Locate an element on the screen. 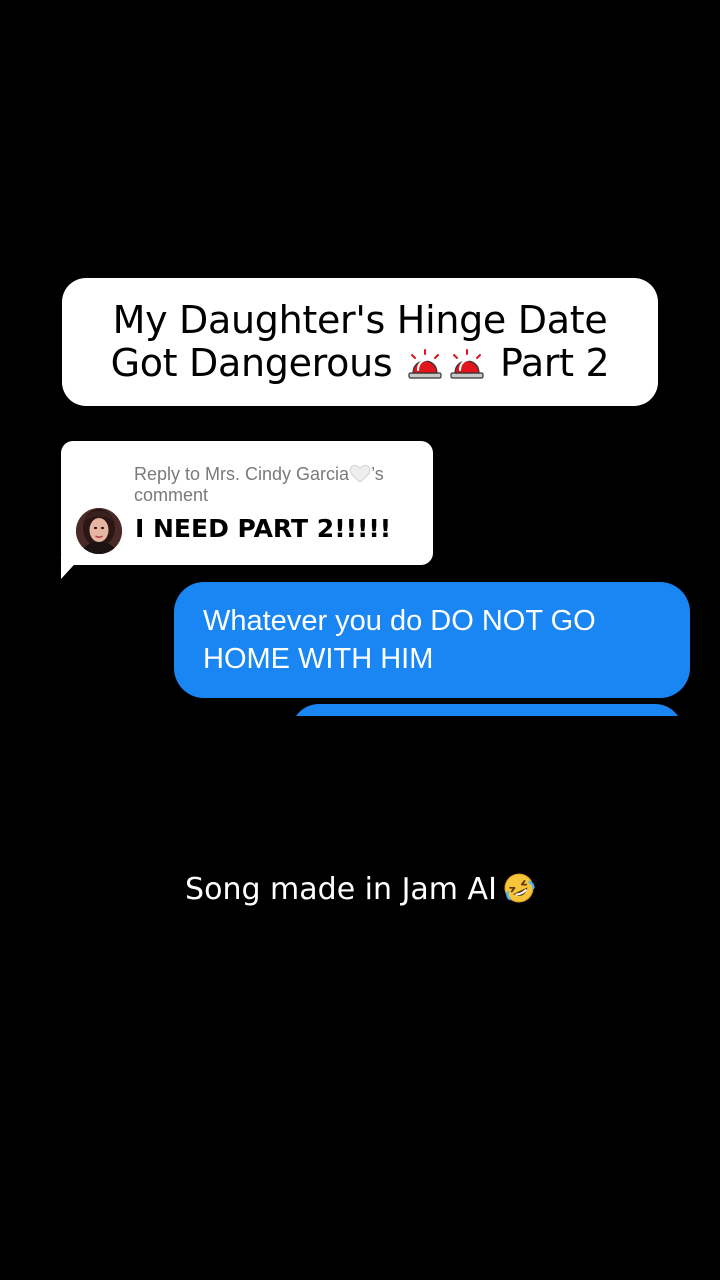 This screenshot has width=720, height=1280. white-heart-icon is located at coordinates (360, 474).